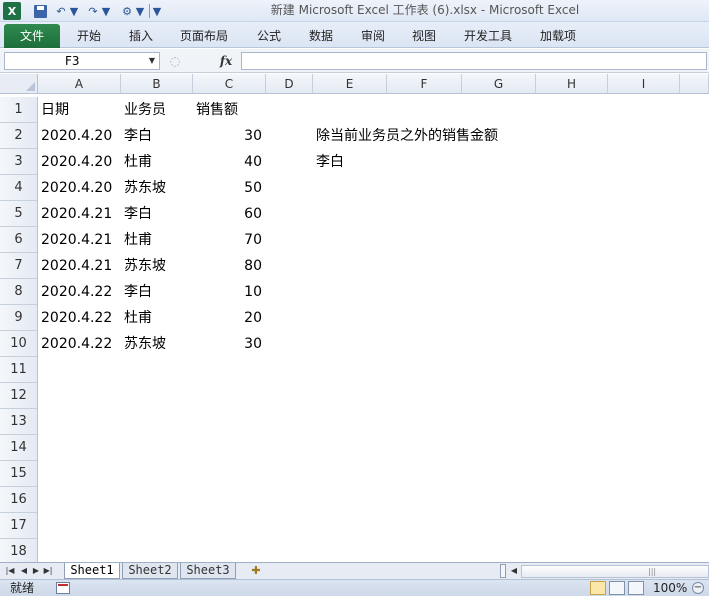 The height and width of the screenshot is (596, 709). What do you see at coordinates (514, 571) in the screenshot?
I see `scroll-left-icon: ◀` at bounding box center [514, 571].